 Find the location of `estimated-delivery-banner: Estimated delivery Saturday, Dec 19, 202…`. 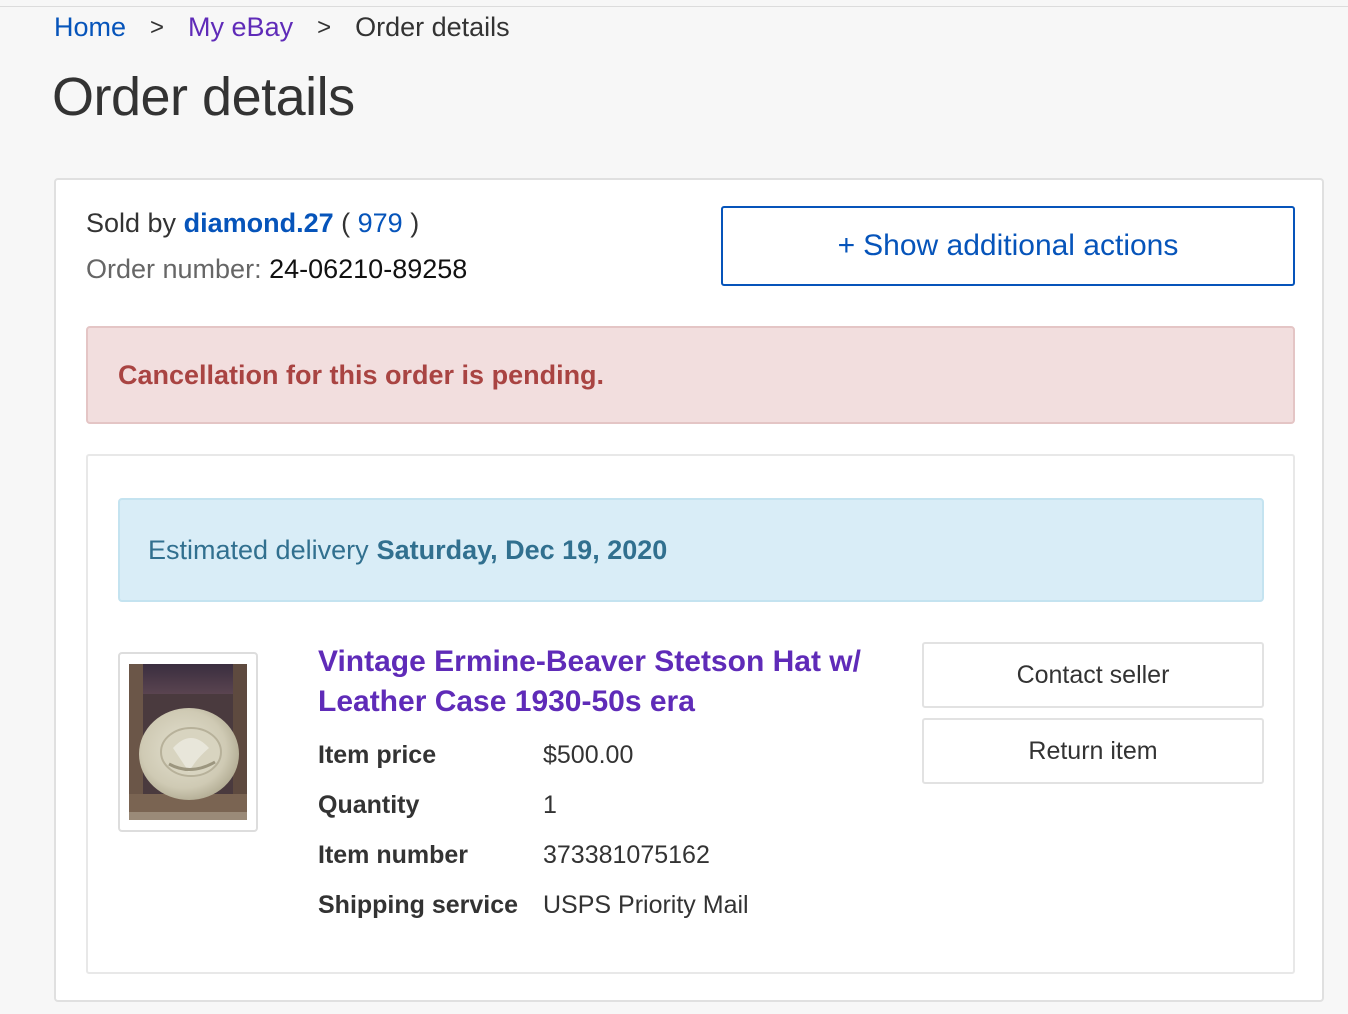

estimated-delivery-banner: Estimated delivery Saturday, Dec 19, 202… is located at coordinates (691, 550).